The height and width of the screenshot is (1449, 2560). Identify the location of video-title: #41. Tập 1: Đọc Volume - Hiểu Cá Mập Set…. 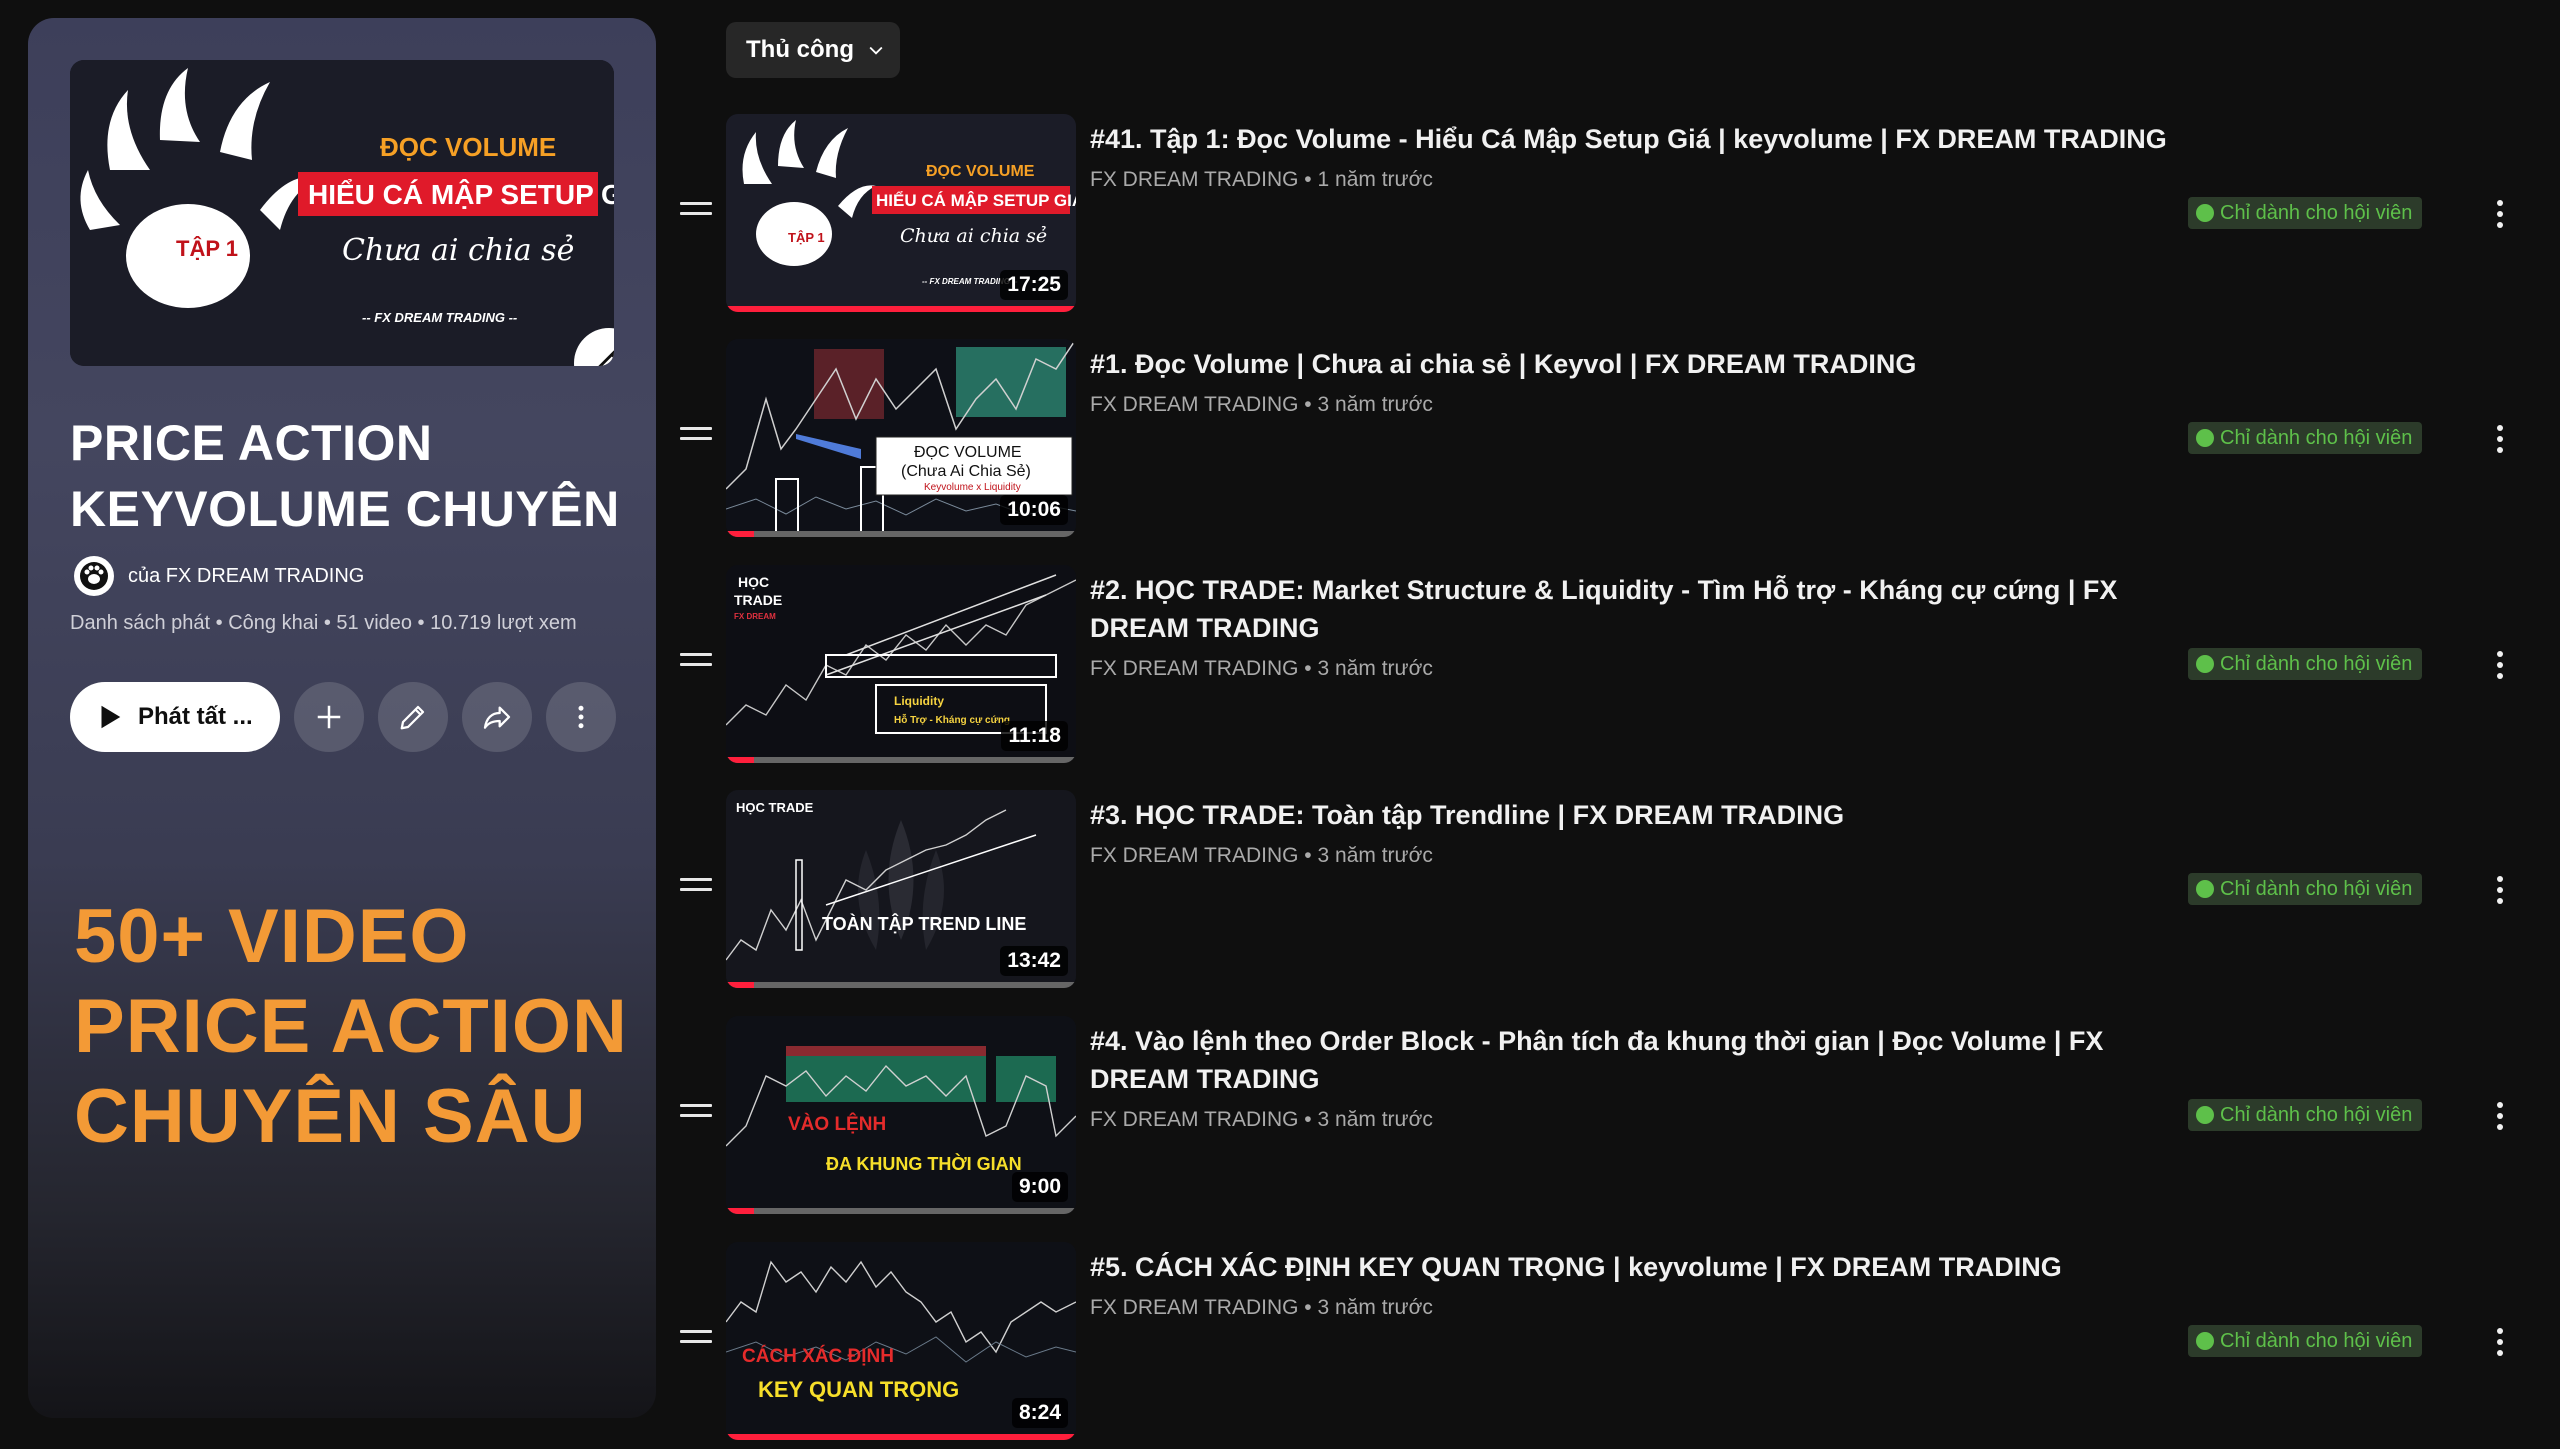
(1630, 139).